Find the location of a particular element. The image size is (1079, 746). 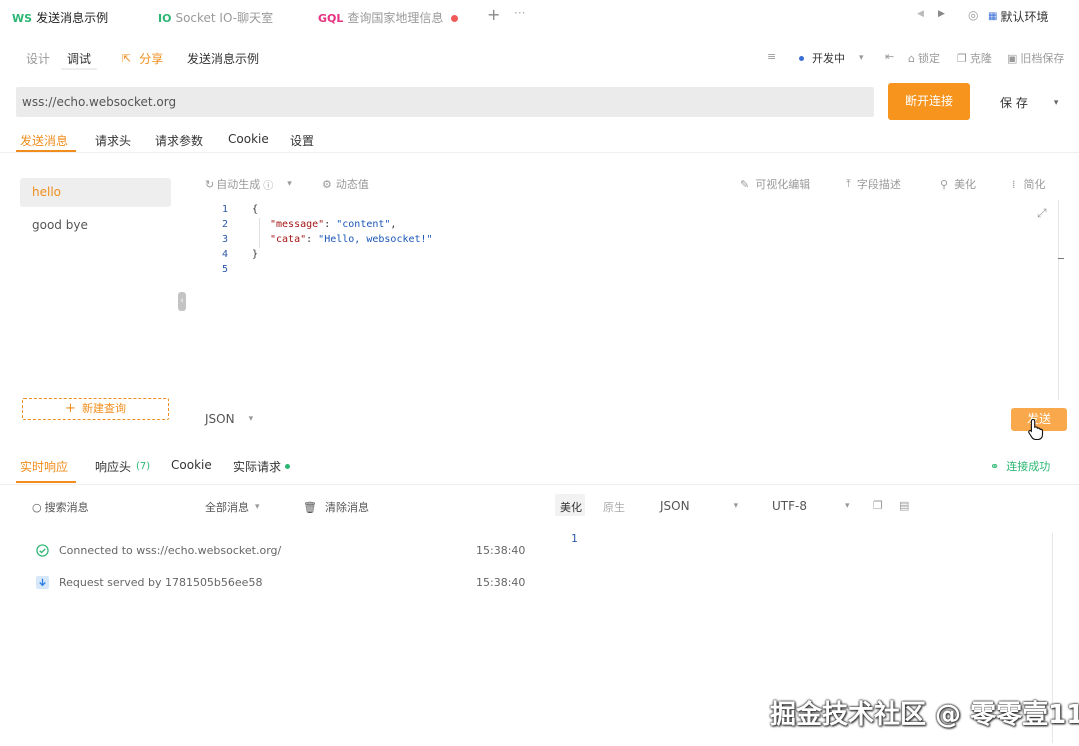

message-filter-select: 全部消息 ▾ is located at coordinates (232, 507).